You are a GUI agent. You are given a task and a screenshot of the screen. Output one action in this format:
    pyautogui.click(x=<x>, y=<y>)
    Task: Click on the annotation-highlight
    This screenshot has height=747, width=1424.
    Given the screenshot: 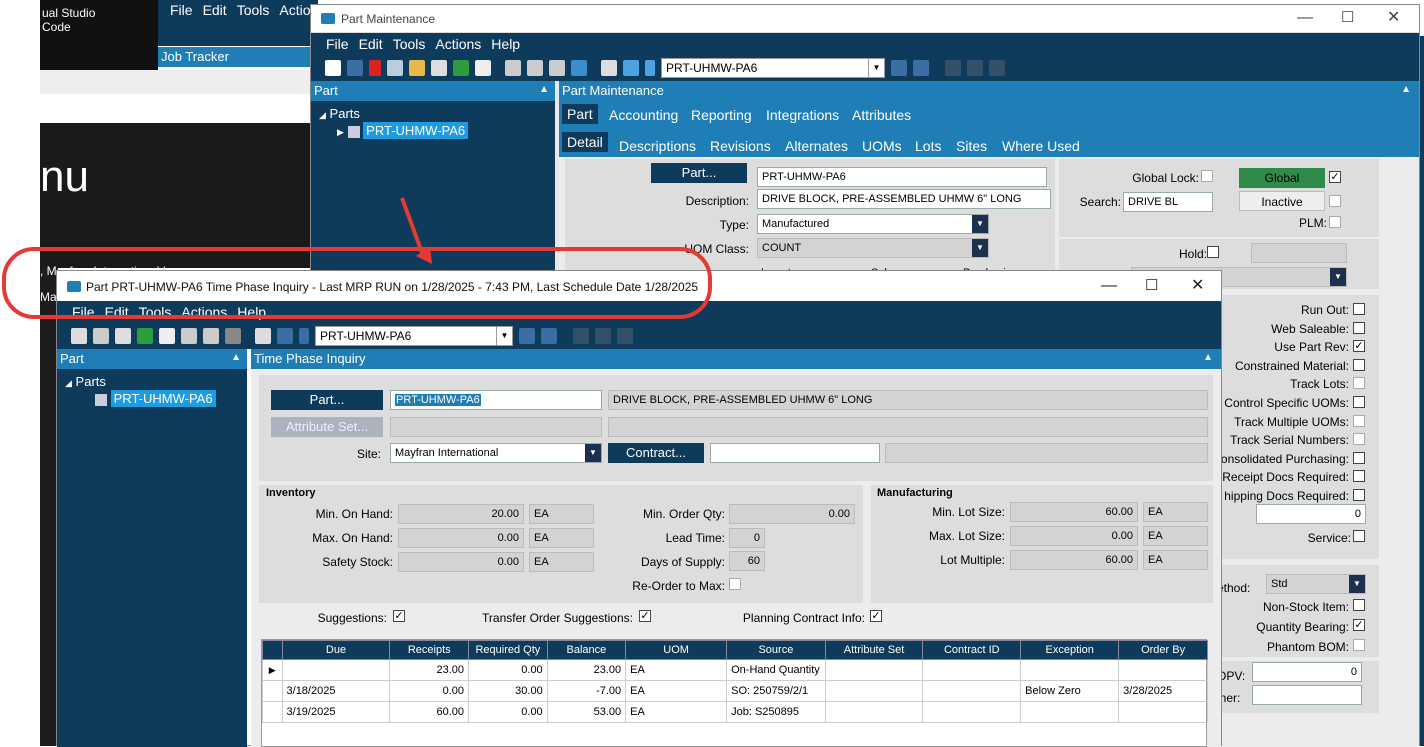 What is the action you would take?
    pyautogui.click(x=357, y=283)
    